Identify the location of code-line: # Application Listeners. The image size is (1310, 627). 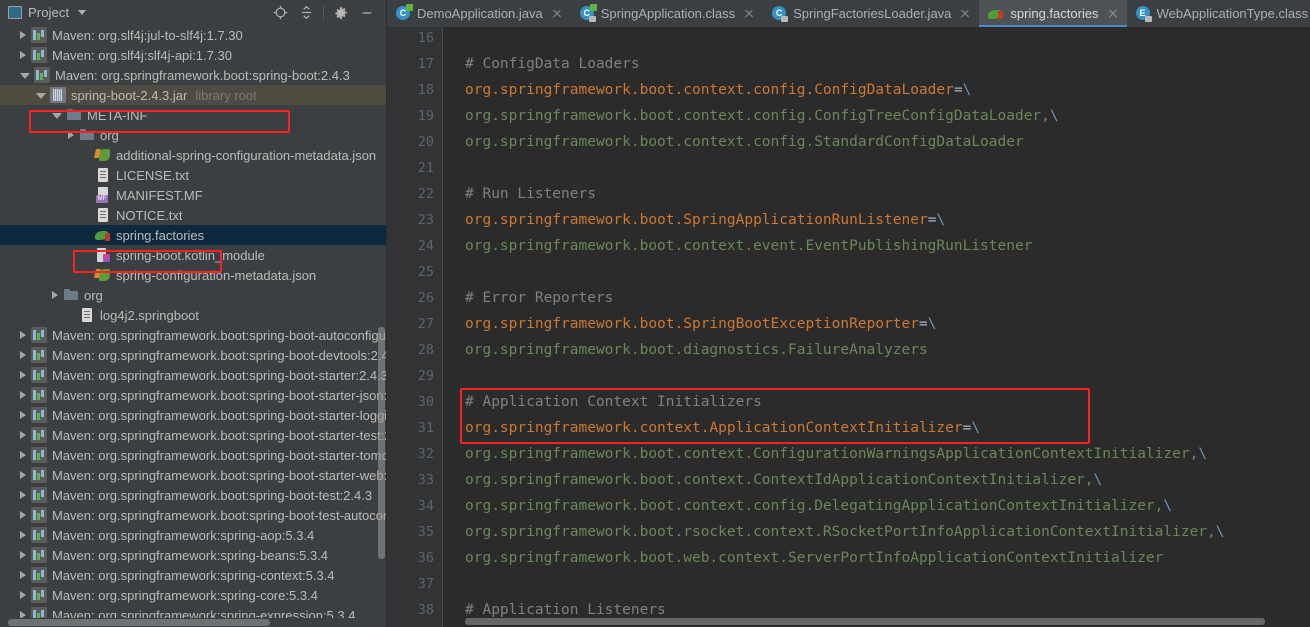
(565, 610).